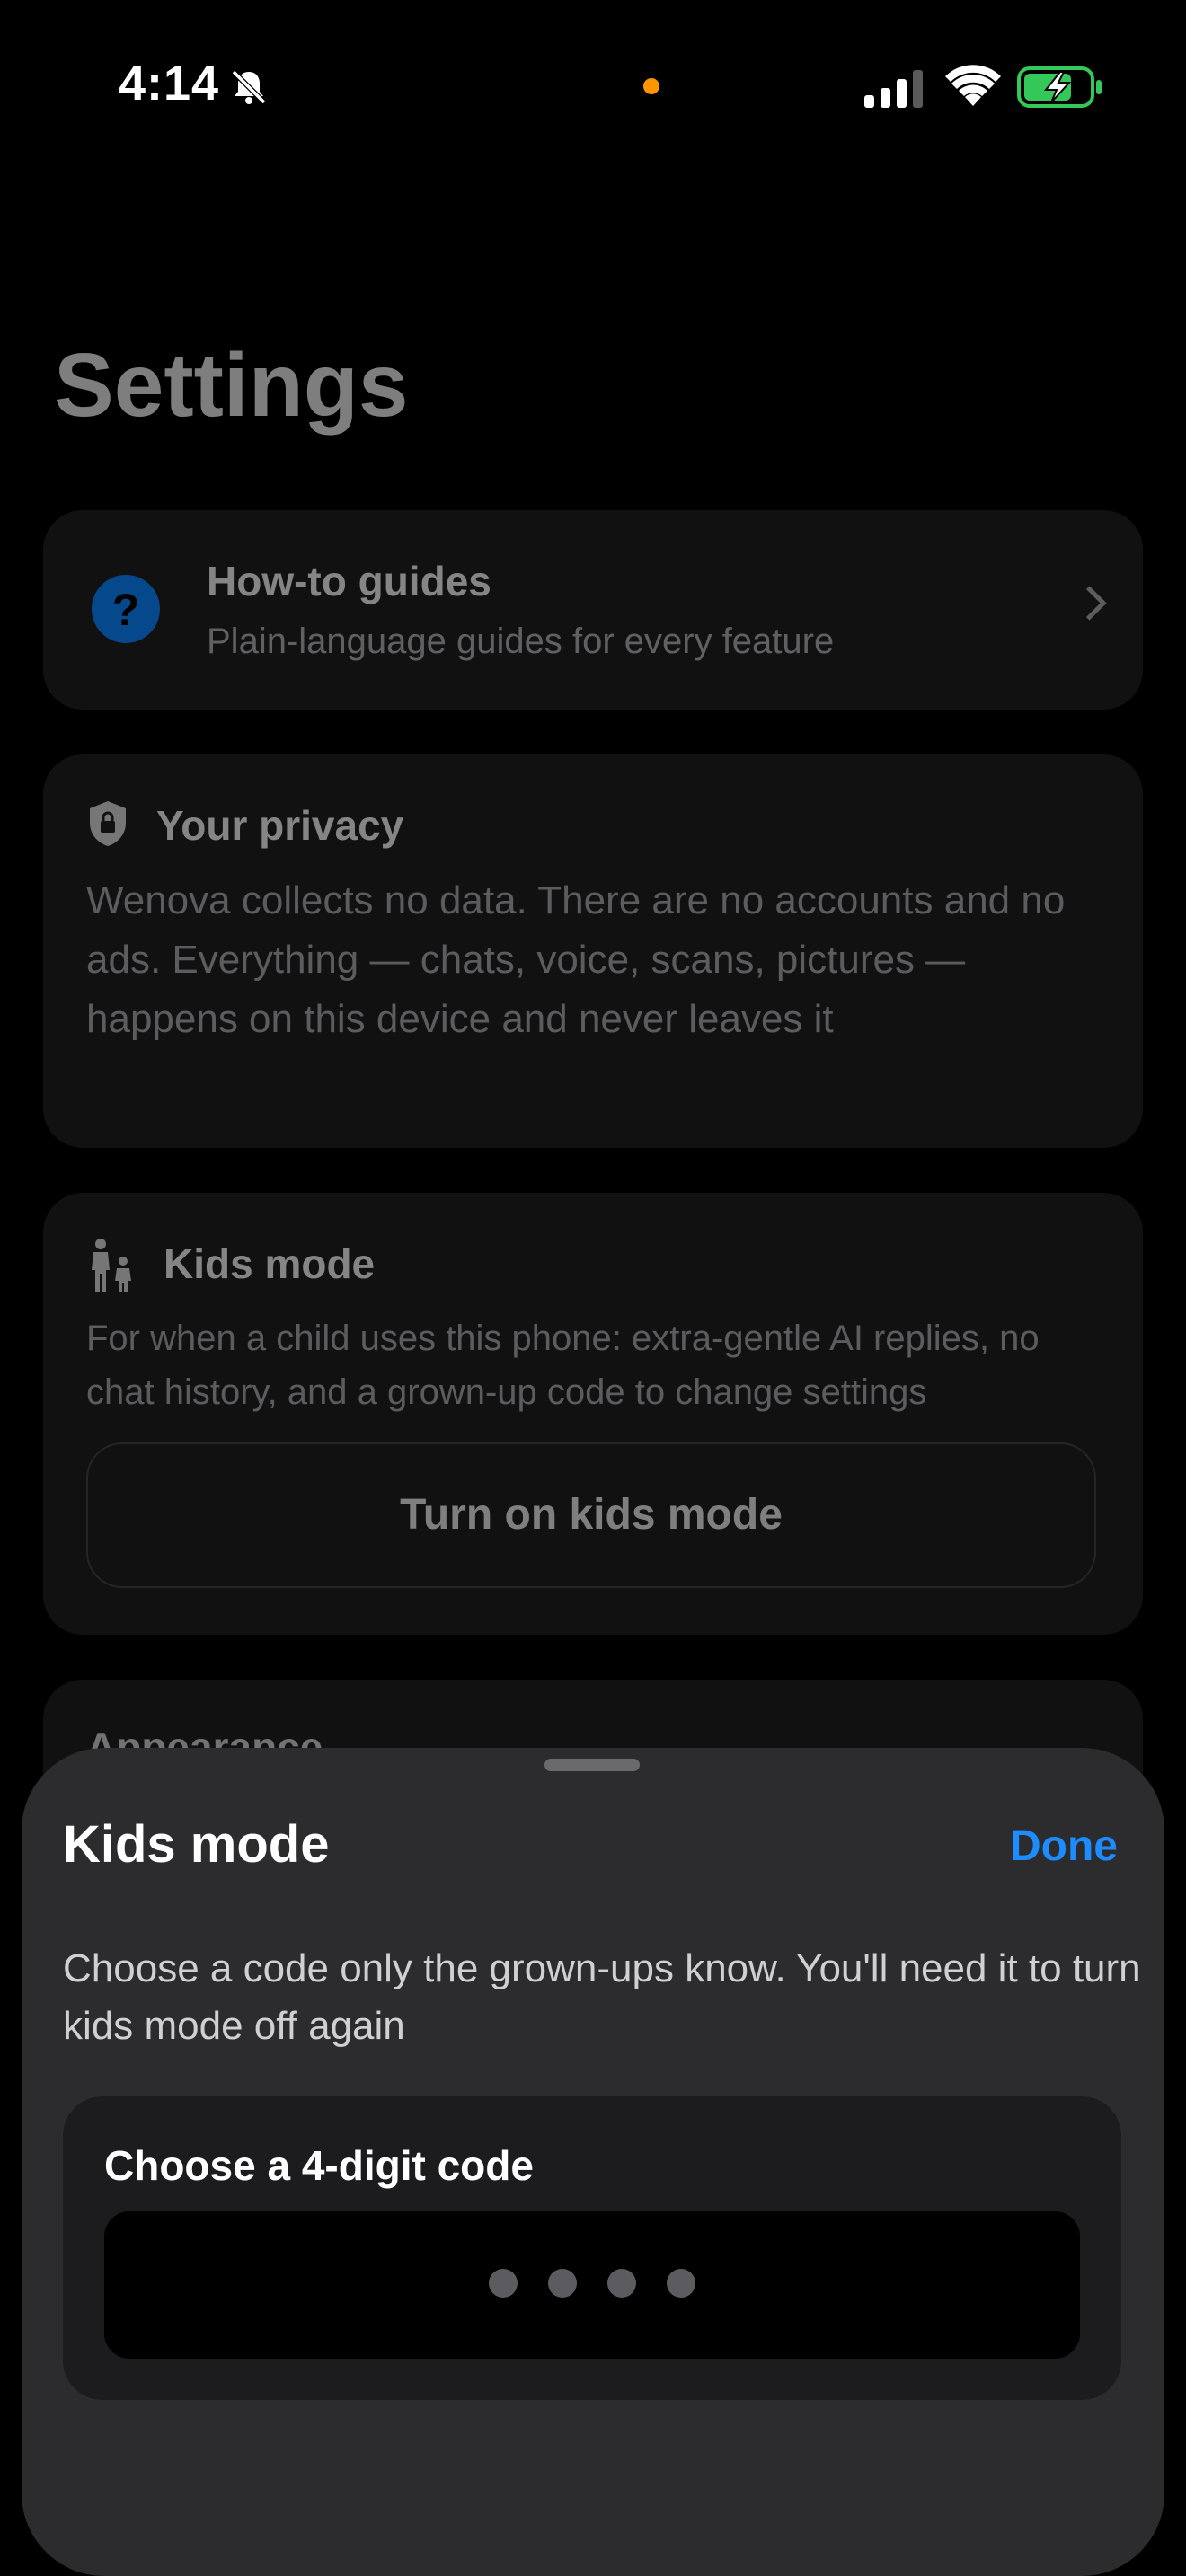 Image resolution: width=1186 pixels, height=2576 pixels. Describe the element at coordinates (349, 581) in the screenshot. I see `guides-title: How-to guides` at that location.